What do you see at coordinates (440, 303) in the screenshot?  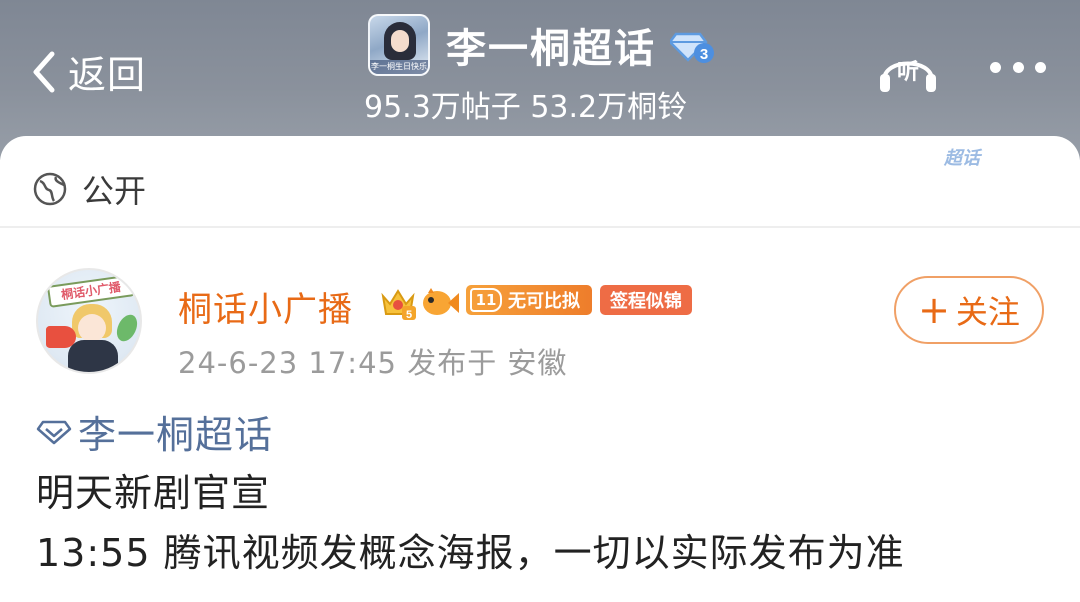 I see `fish-badge-icon` at bounding box center [440, 303].